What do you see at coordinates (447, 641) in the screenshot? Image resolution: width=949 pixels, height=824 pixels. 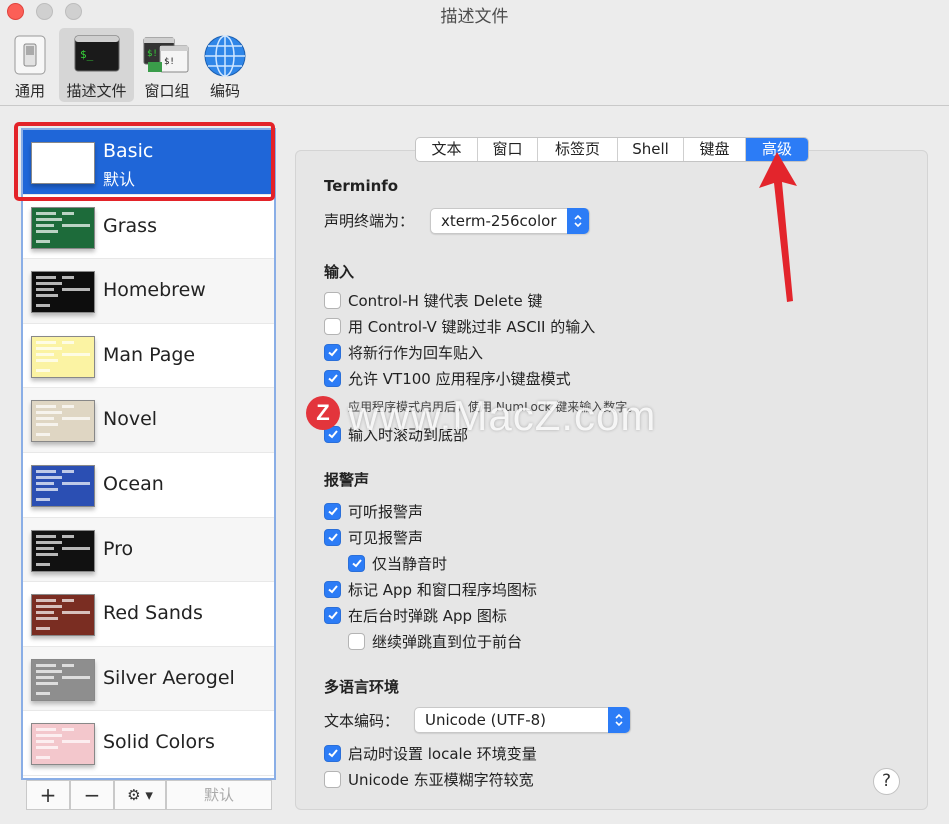 I see `checkbox-label: 继续弹跳直到位于前台` at bounding box center [447, 641].